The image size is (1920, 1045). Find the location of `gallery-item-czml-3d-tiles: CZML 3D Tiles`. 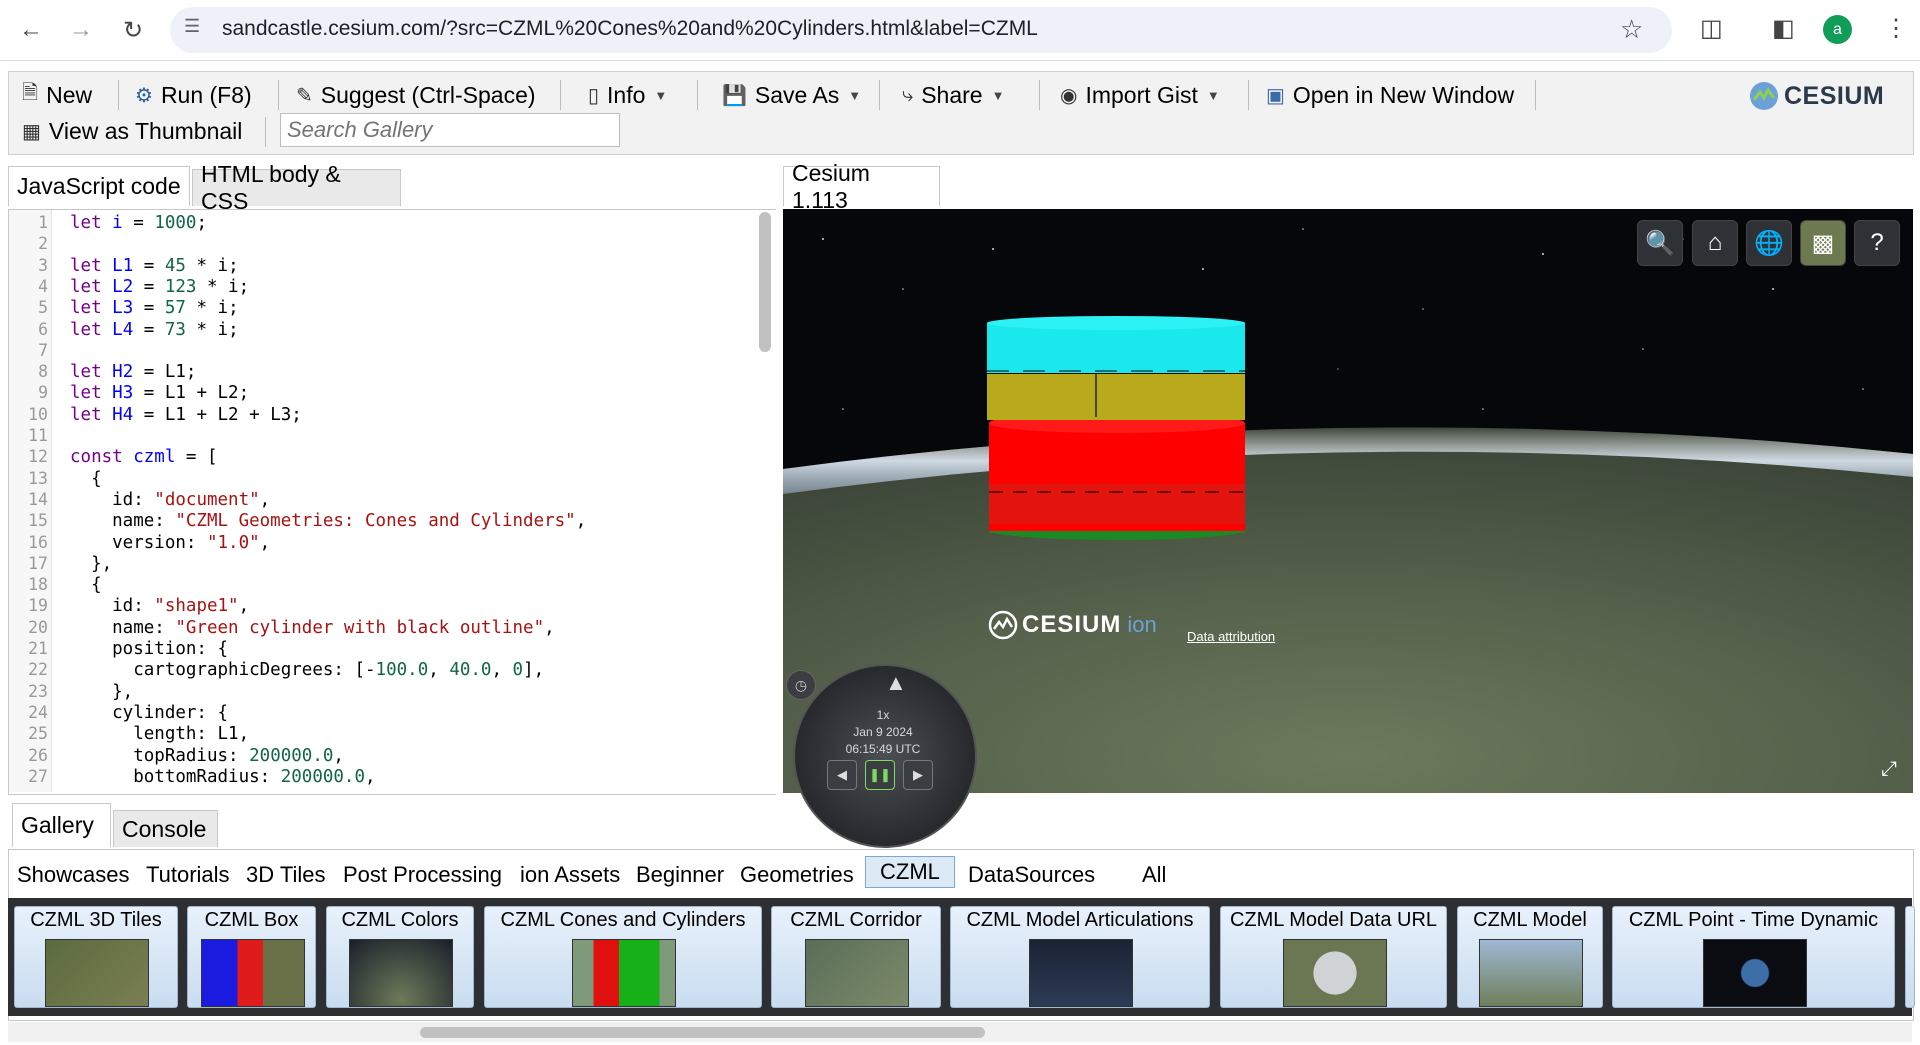

gallery-item-czml-3d-tiles: CZML 3D Tiles is located at coordinates (96, 957).